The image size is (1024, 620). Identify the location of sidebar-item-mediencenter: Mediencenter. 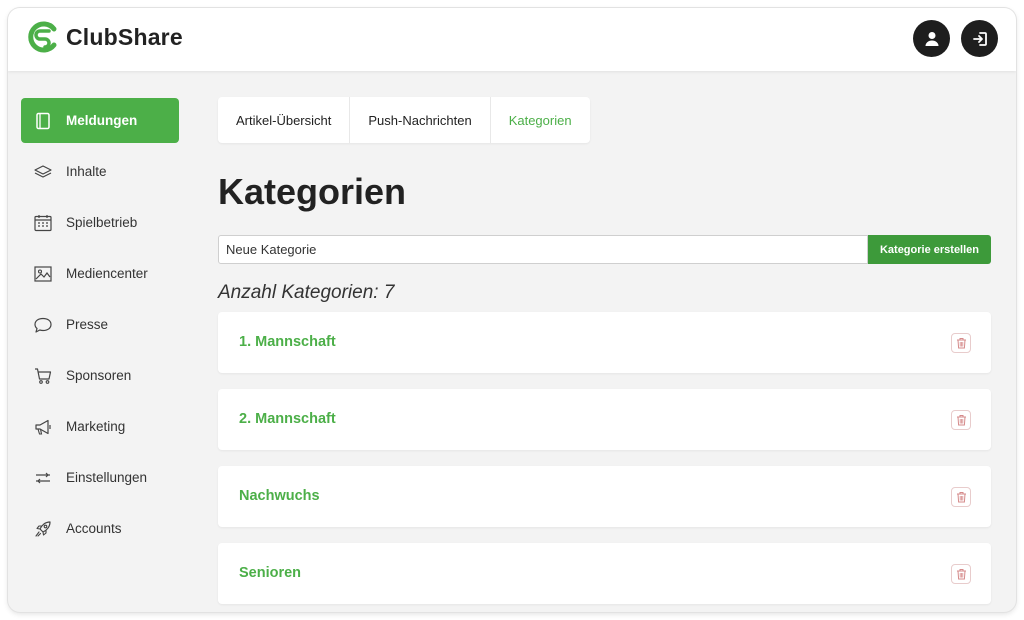
(100, 273).